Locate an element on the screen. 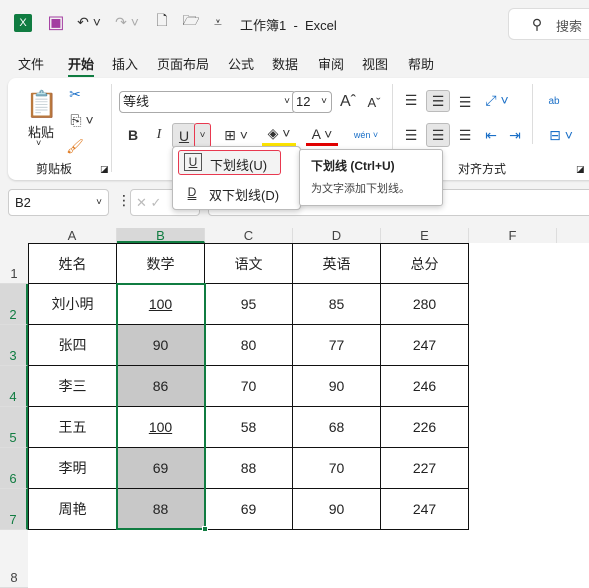  tab-6: 审阅 is located at coordinates (331, 63).